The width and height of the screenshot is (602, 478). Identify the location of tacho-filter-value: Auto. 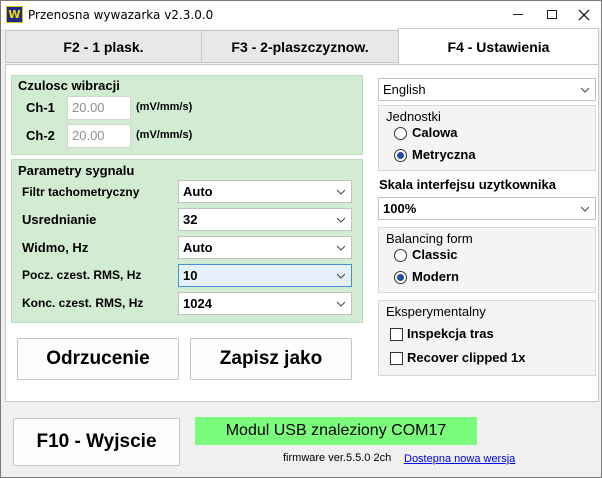
(198, 191).